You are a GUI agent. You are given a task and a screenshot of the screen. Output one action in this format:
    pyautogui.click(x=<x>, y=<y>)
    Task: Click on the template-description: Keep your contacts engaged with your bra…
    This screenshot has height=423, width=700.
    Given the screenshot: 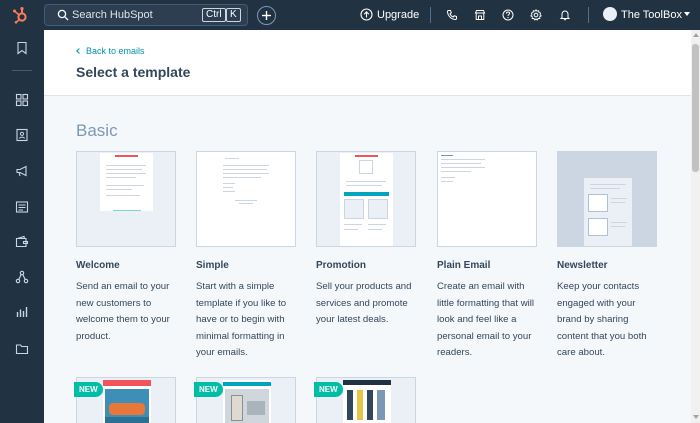 What is the action you would take?
    pyautogui.click(x=602, y=319)
    